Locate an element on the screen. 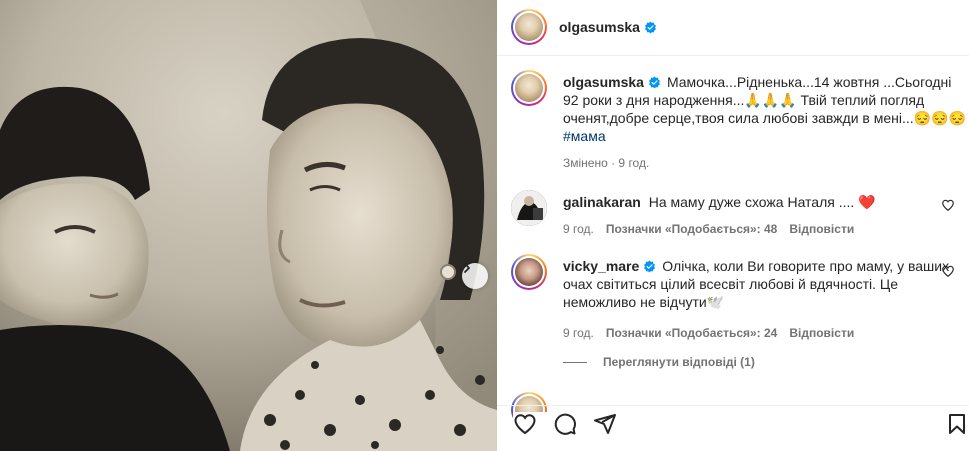  share-icon is located at coordinates (605, 424).